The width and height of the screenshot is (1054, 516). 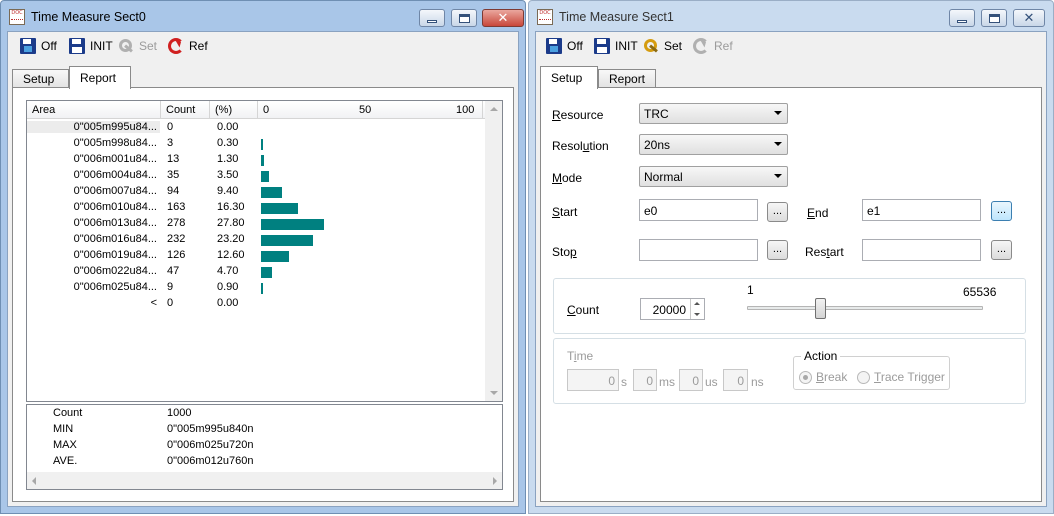 What do you see at coordinates (257, 288) in the screenshot?
I see `table-row: 0"006m025u84... 9 0.90` at bounding box center [257, 288].